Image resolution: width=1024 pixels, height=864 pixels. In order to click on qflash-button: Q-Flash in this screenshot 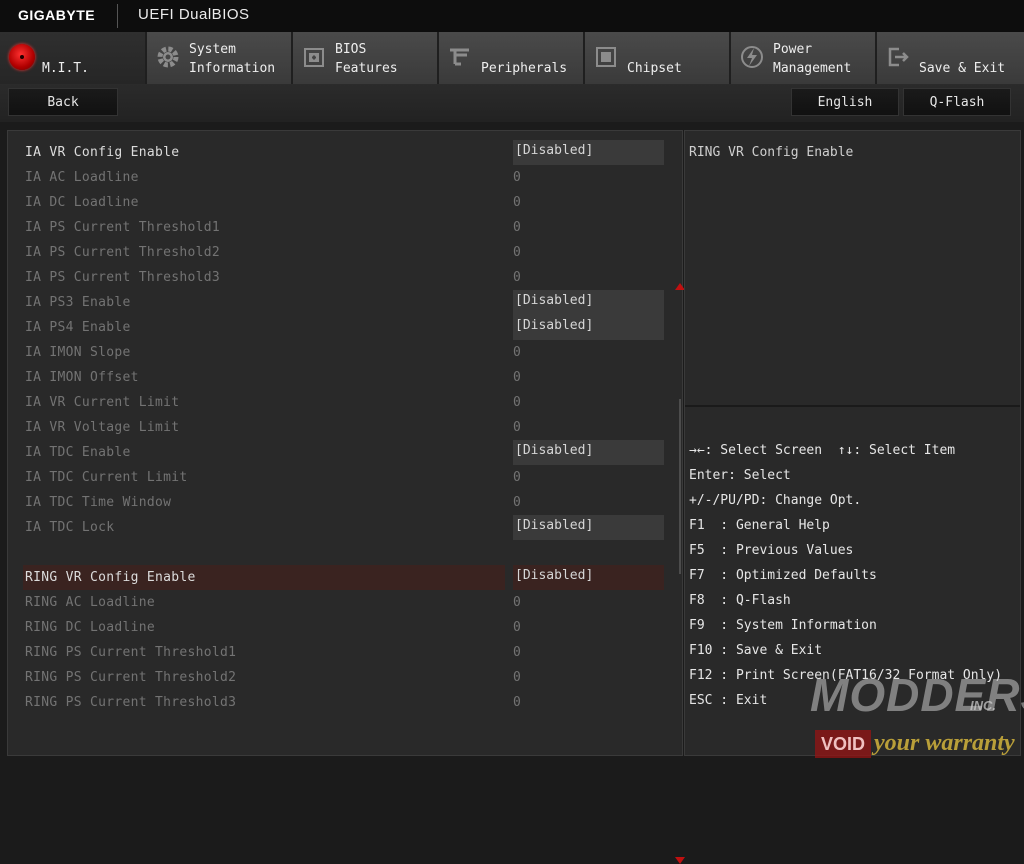, I will do `click(957, 102)`.